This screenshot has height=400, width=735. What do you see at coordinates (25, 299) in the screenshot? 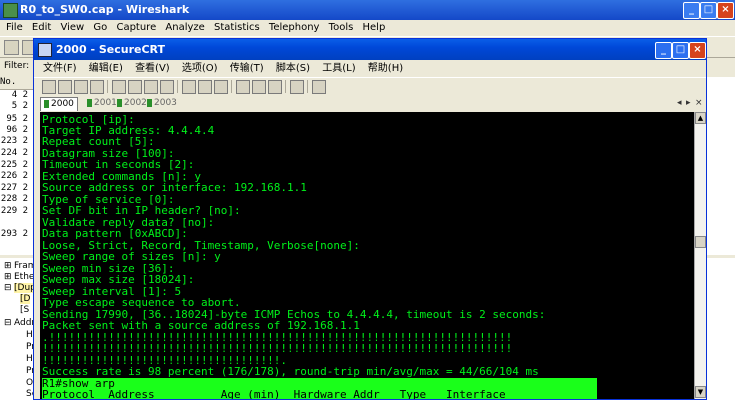
I see `detail-dup-sub: [D` at bounding box center [25, 299].